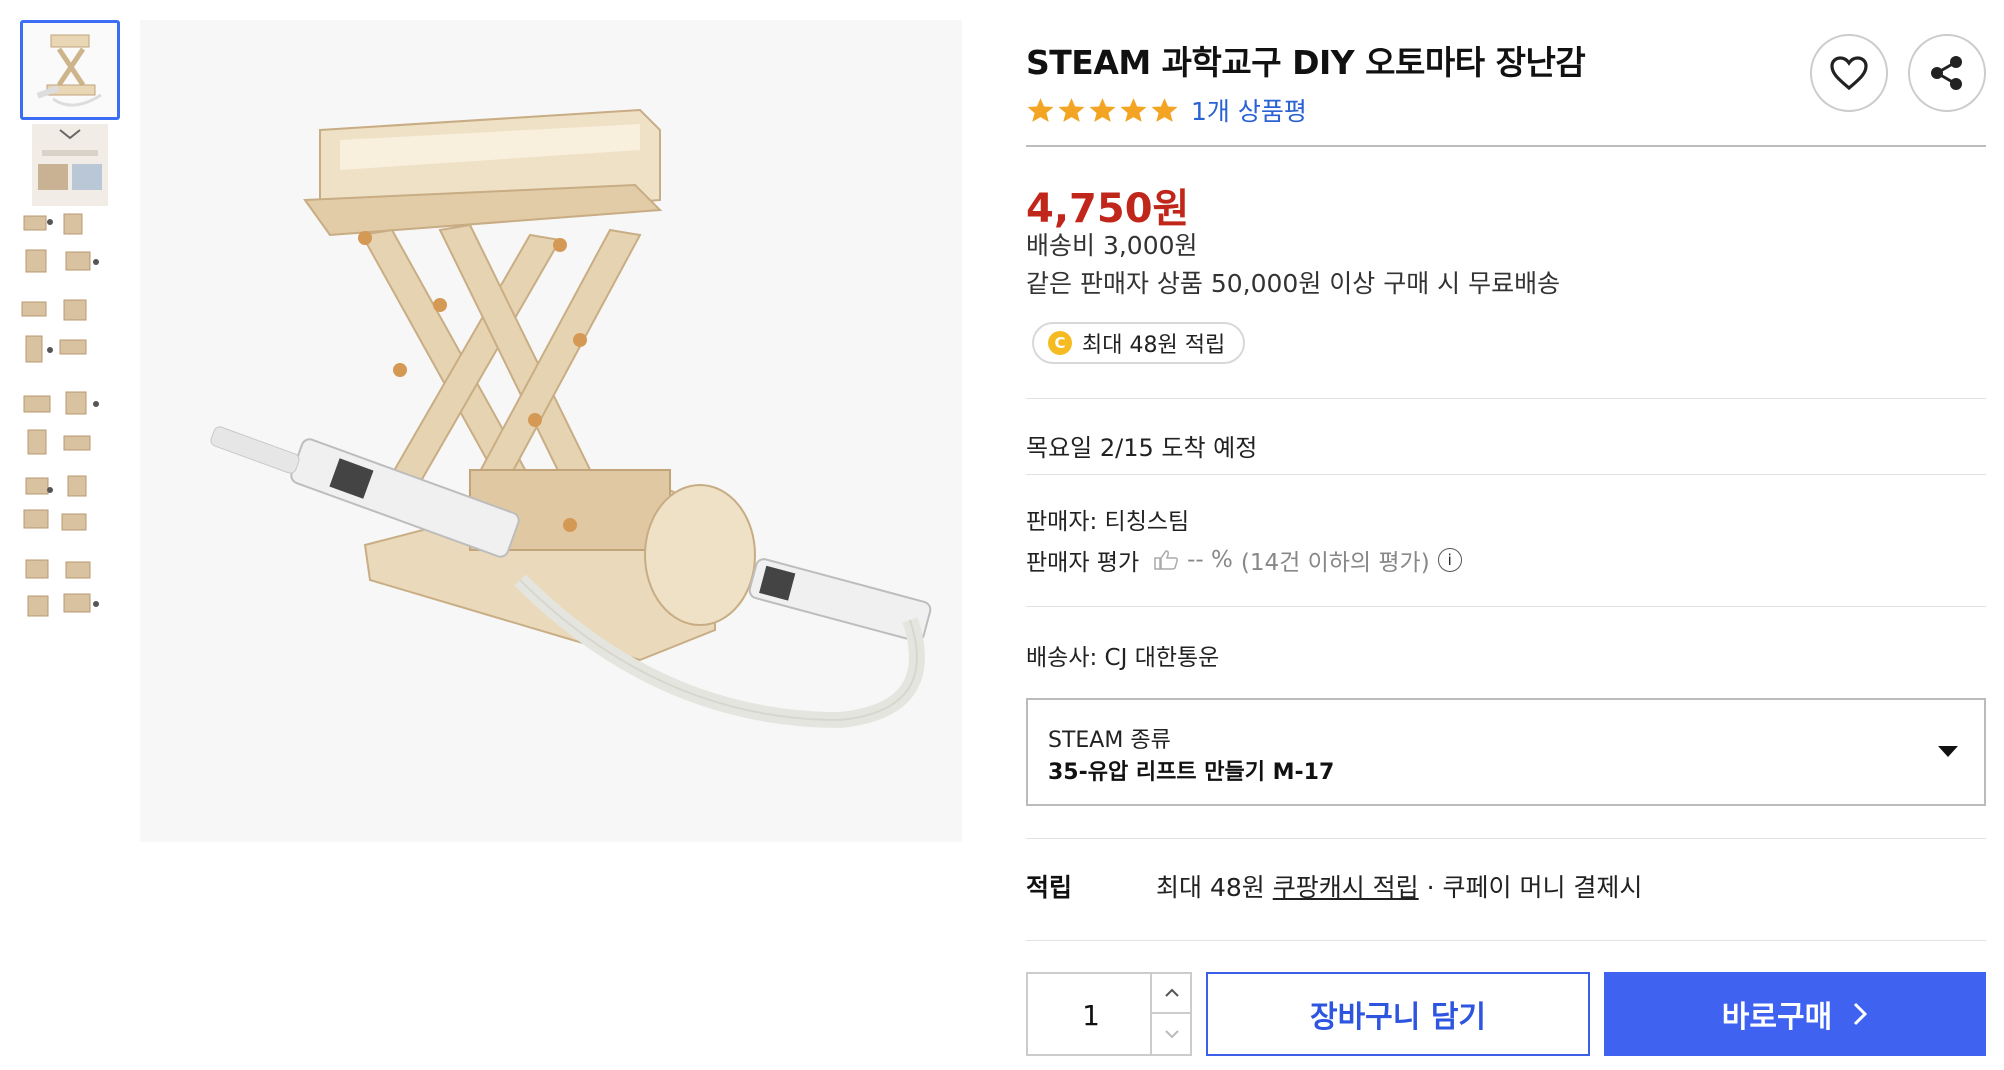 This screenshot has height=1070, width=2004. I want to click on rating-row: 1개 상품평, so click(1166, 110).